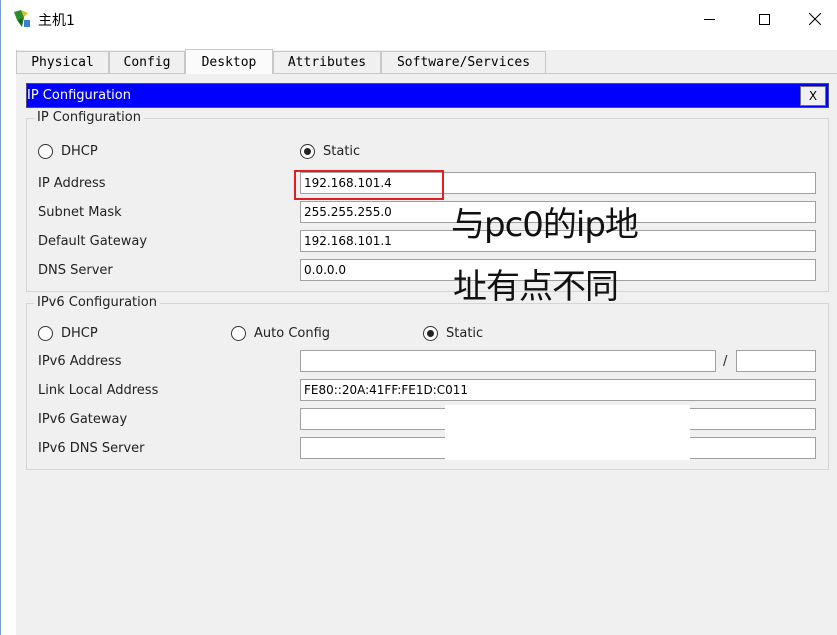 This screenshot has width=837, height=635. I want to click on minimize-button, so click(709, 19).